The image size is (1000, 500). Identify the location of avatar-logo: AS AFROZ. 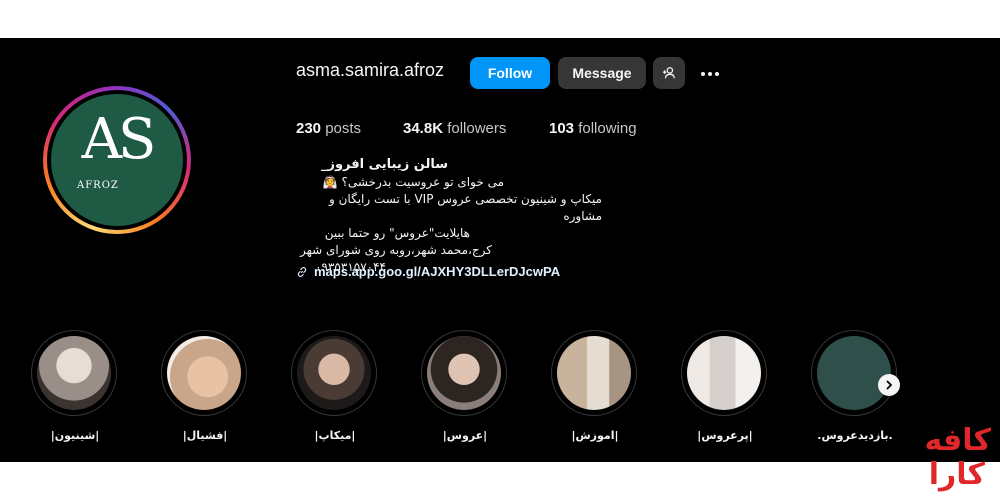
(117, 160).